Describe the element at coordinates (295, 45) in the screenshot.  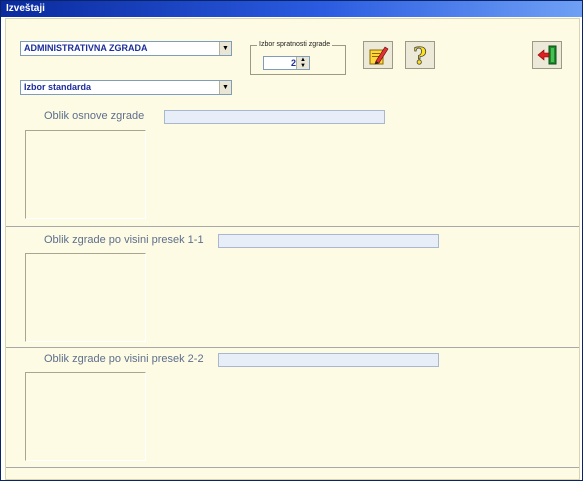
I see `floors-group-label: Izbor spratnosti zgrade` at that location.